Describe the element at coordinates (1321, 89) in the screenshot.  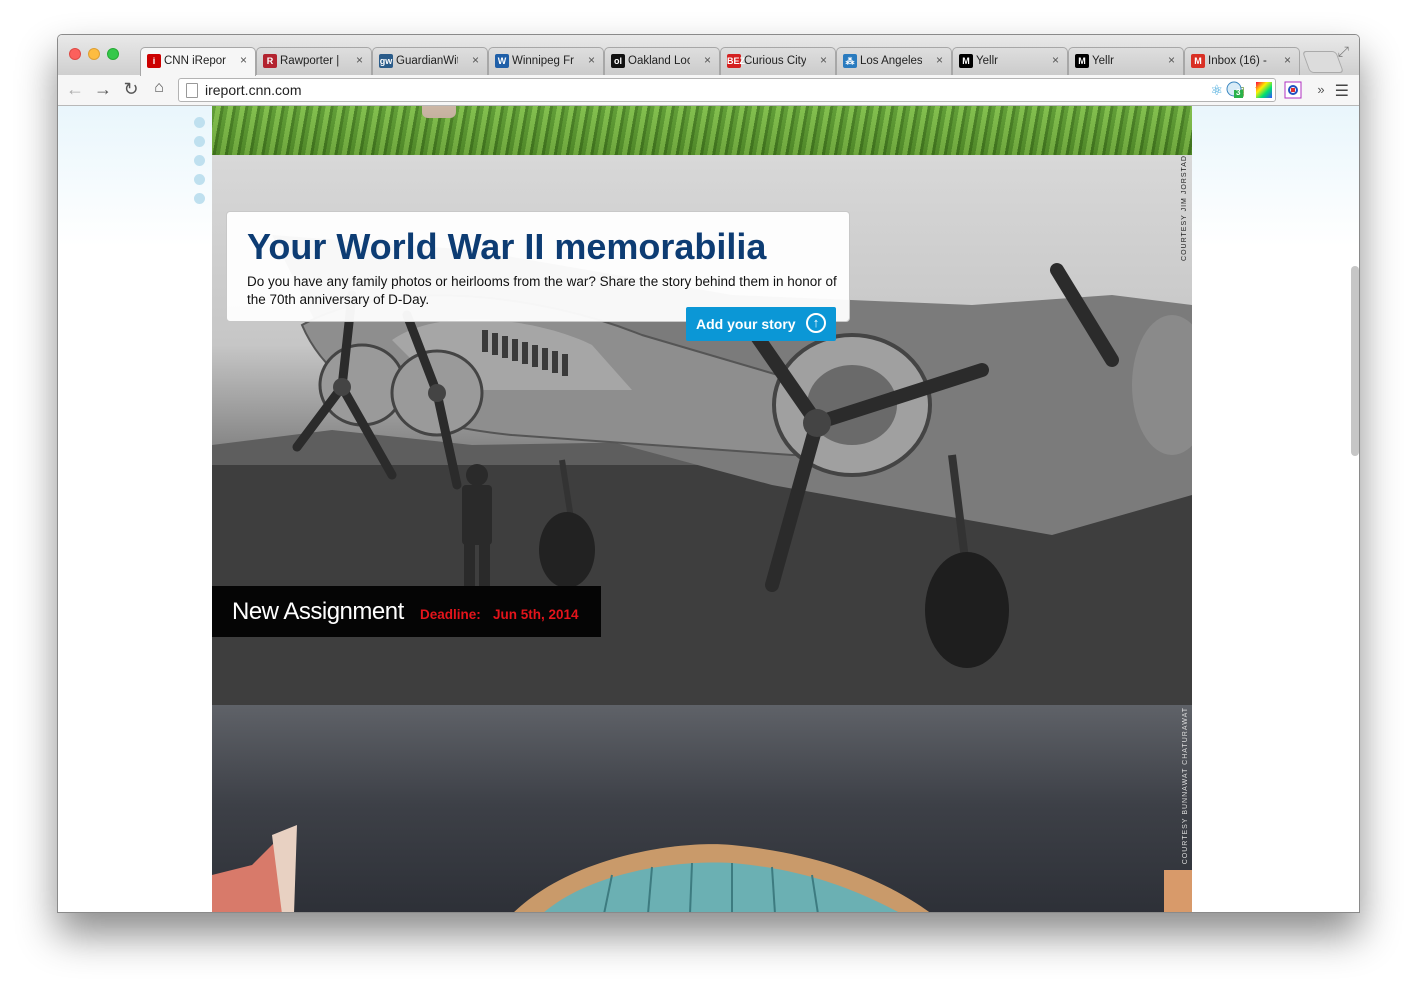
I see `extensions-overflow-icon: »` at that location.